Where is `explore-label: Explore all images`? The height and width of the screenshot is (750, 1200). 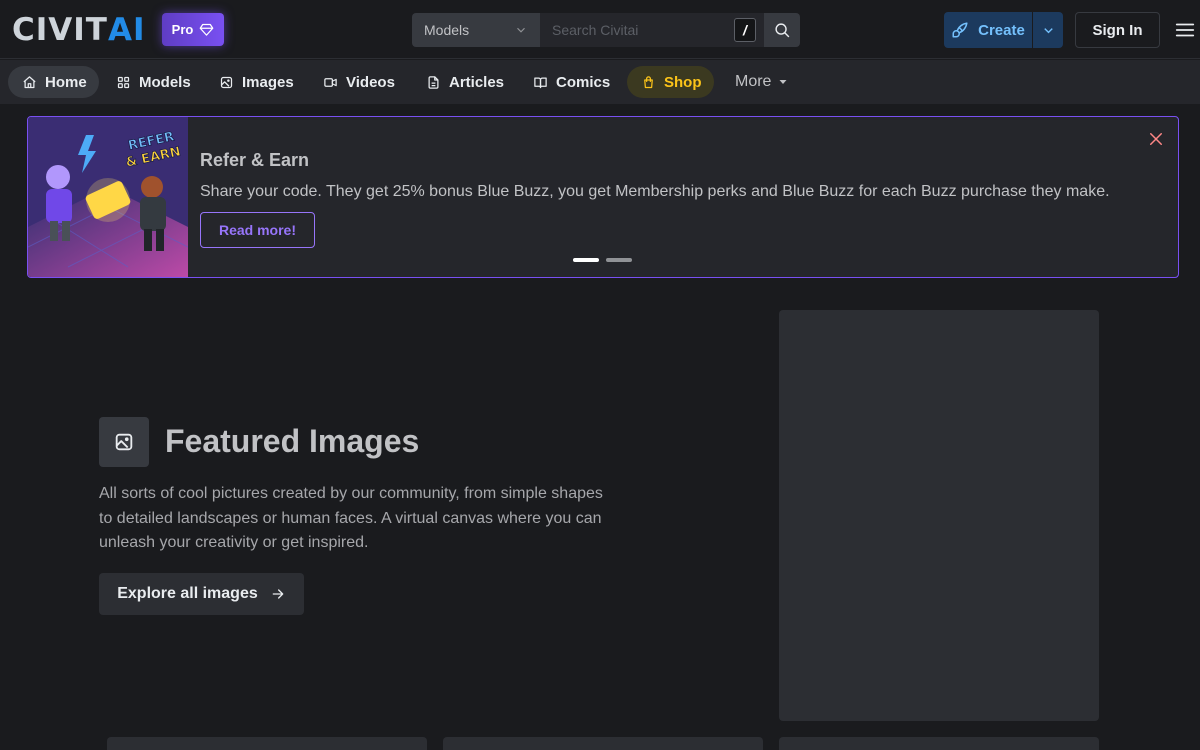 explore-label: Explore all images is located at coordinates (187, 593).